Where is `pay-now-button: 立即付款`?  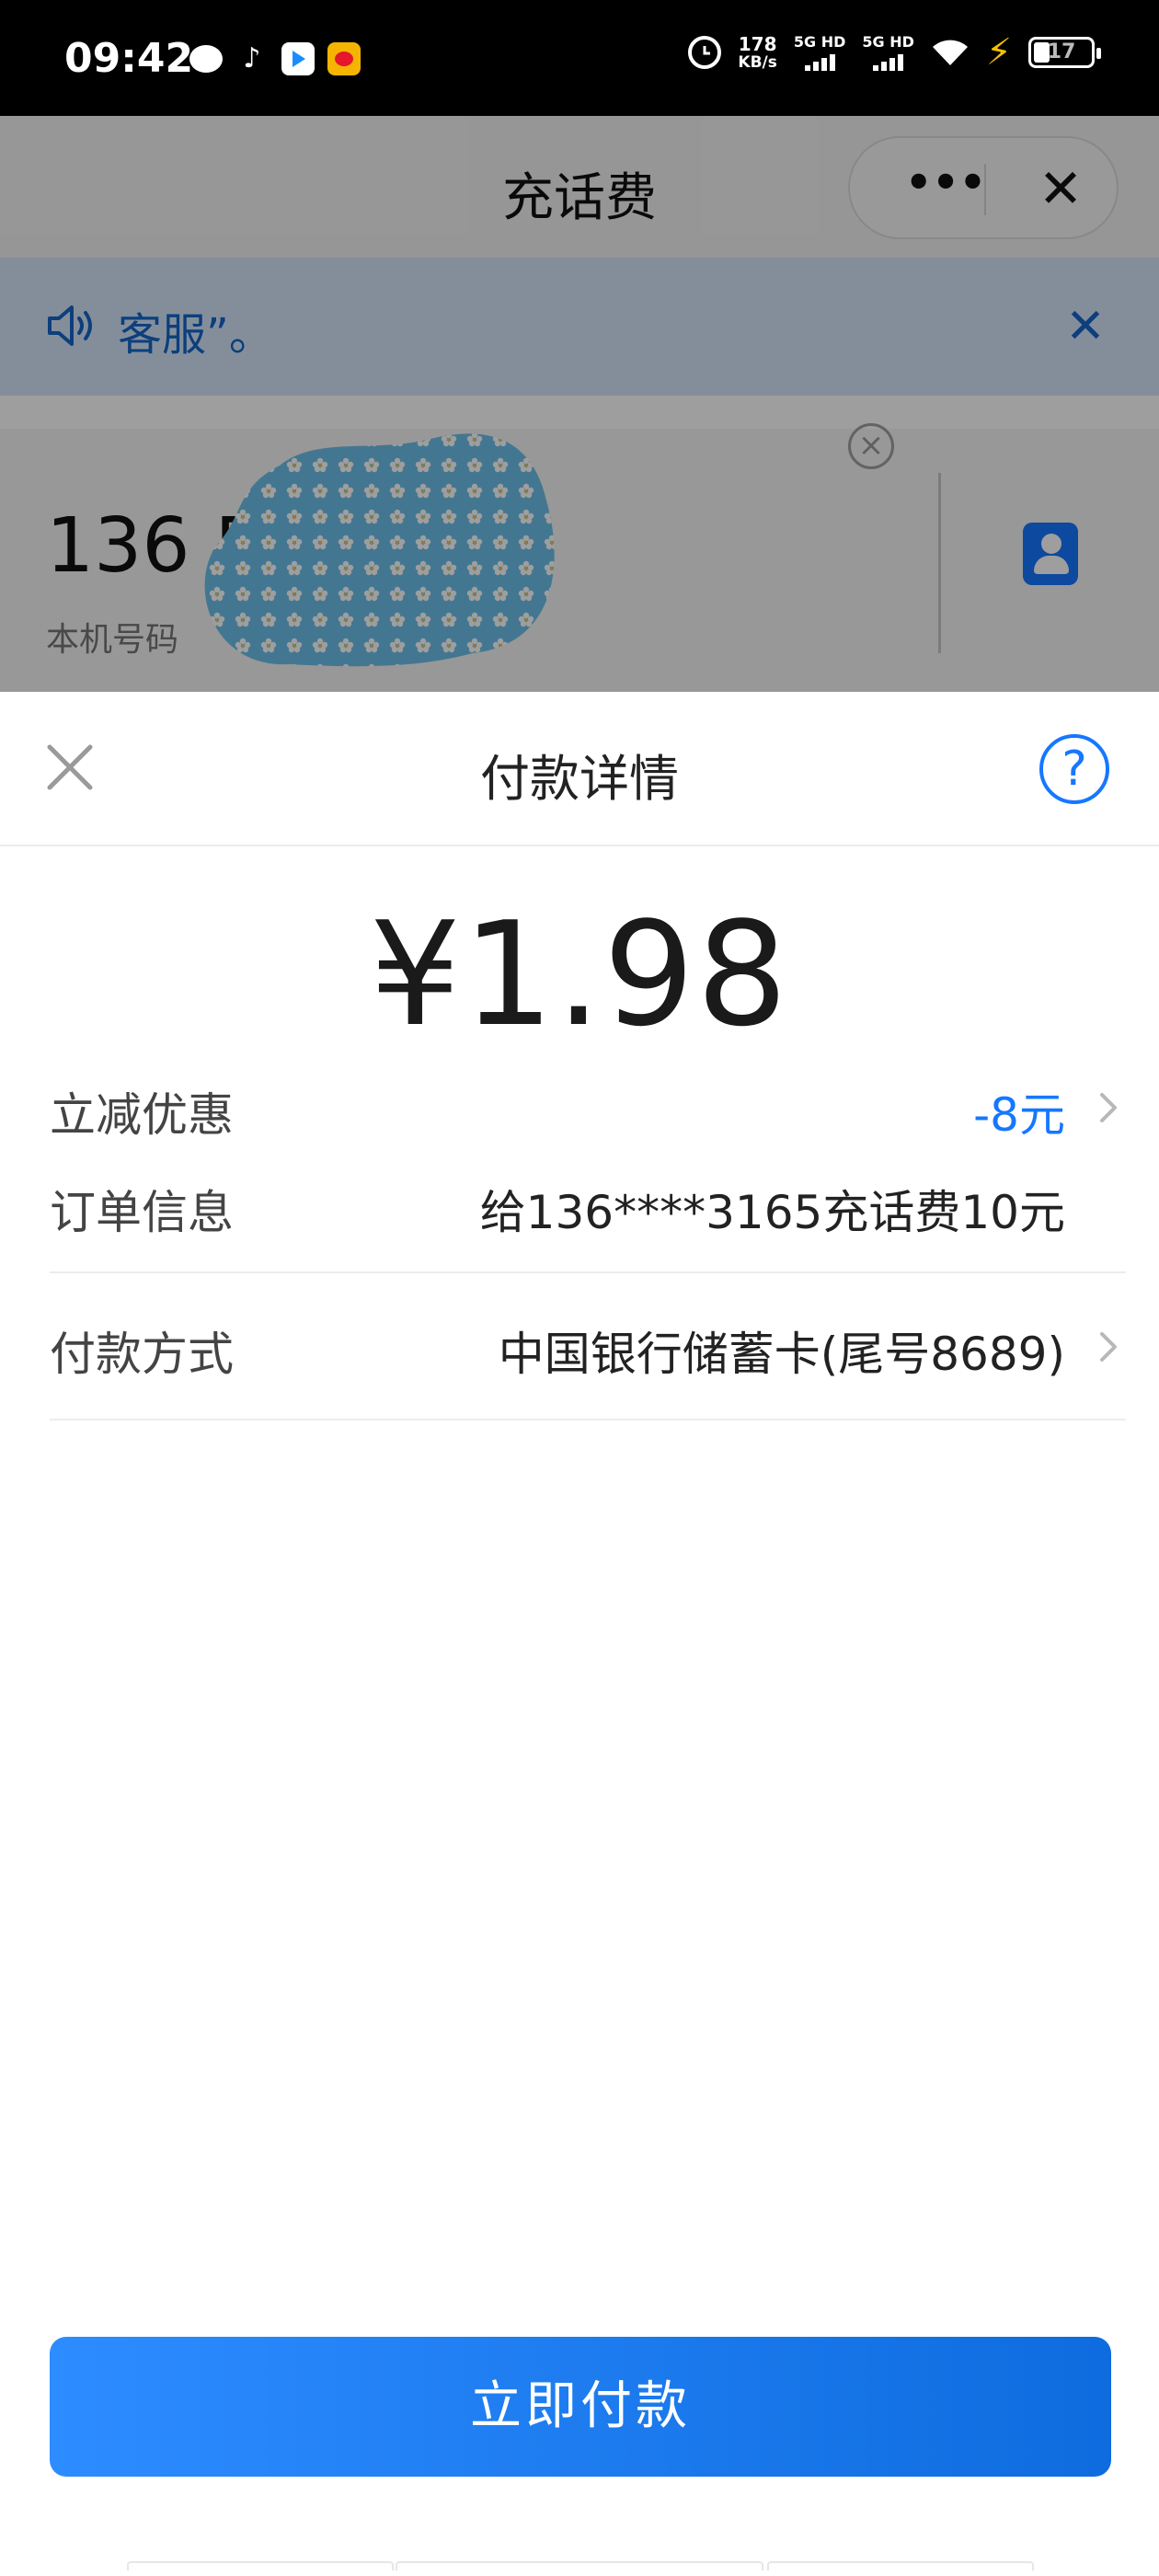 pay-now-button: 立即付款 is located at coordinates (580, 2407).